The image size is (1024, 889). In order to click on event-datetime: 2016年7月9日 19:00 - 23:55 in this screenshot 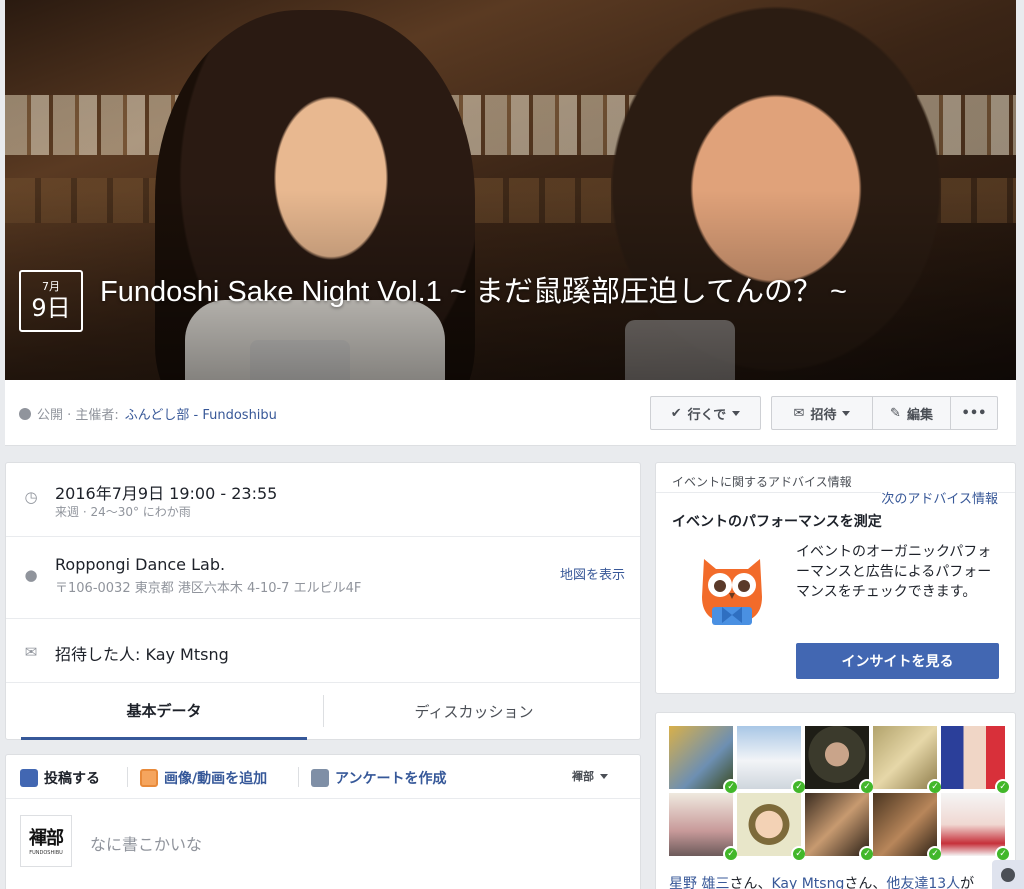, I will do `click(166, 493)`.